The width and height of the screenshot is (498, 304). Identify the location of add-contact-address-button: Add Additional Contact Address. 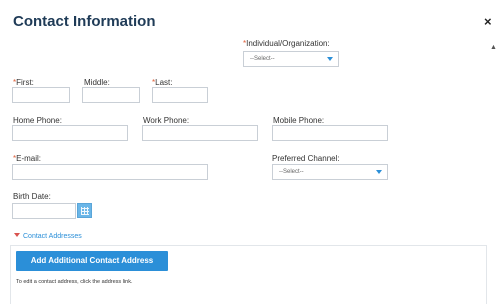
(92, 261).